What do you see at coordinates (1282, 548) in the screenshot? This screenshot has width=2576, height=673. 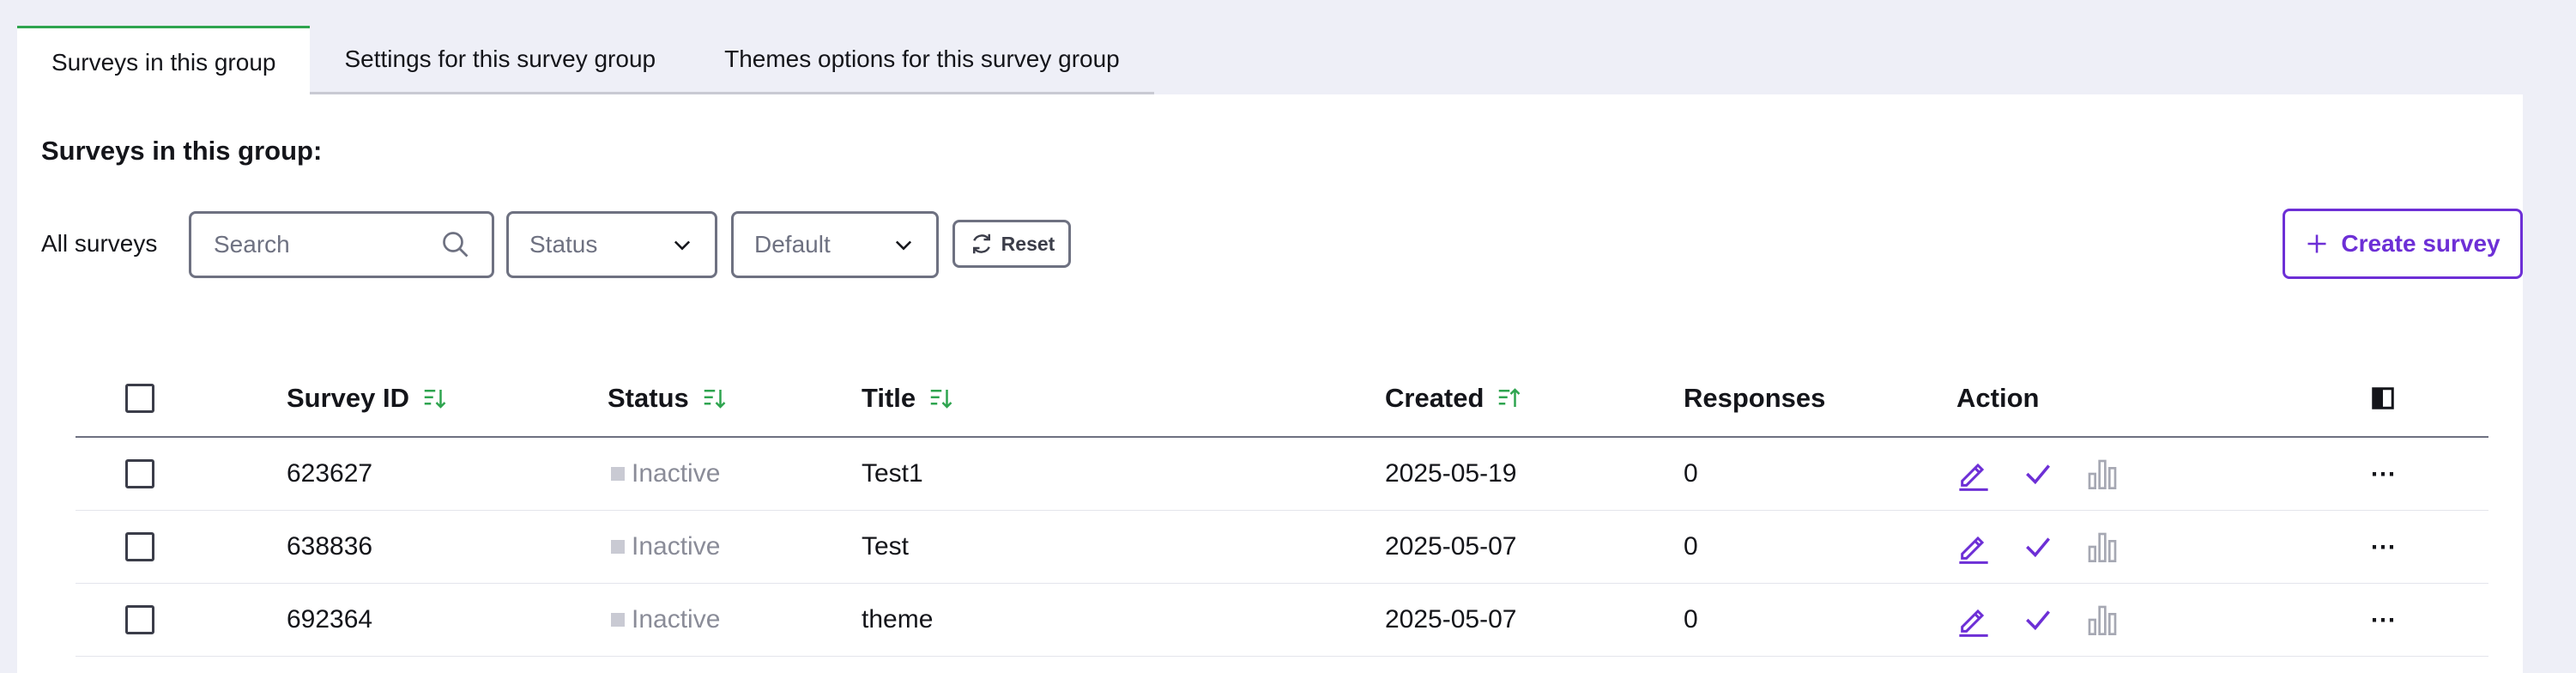 I see `table-row: 638836 Inactive Test 2025-05-07 0 ⋯` at bounding box center [1282, 548].